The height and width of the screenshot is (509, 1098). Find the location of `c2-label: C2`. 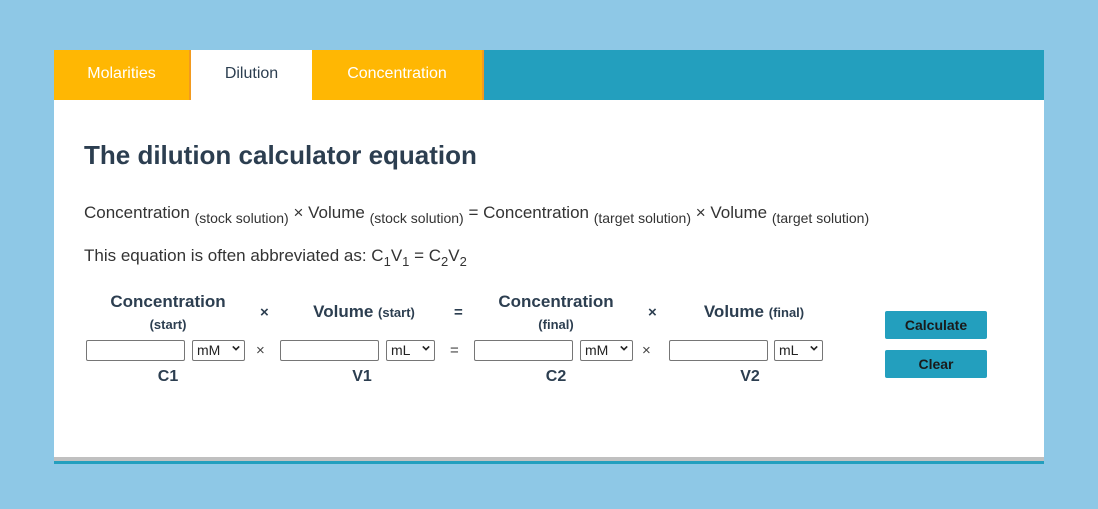

c2-label: C2 is located at coordinates (556, 376).